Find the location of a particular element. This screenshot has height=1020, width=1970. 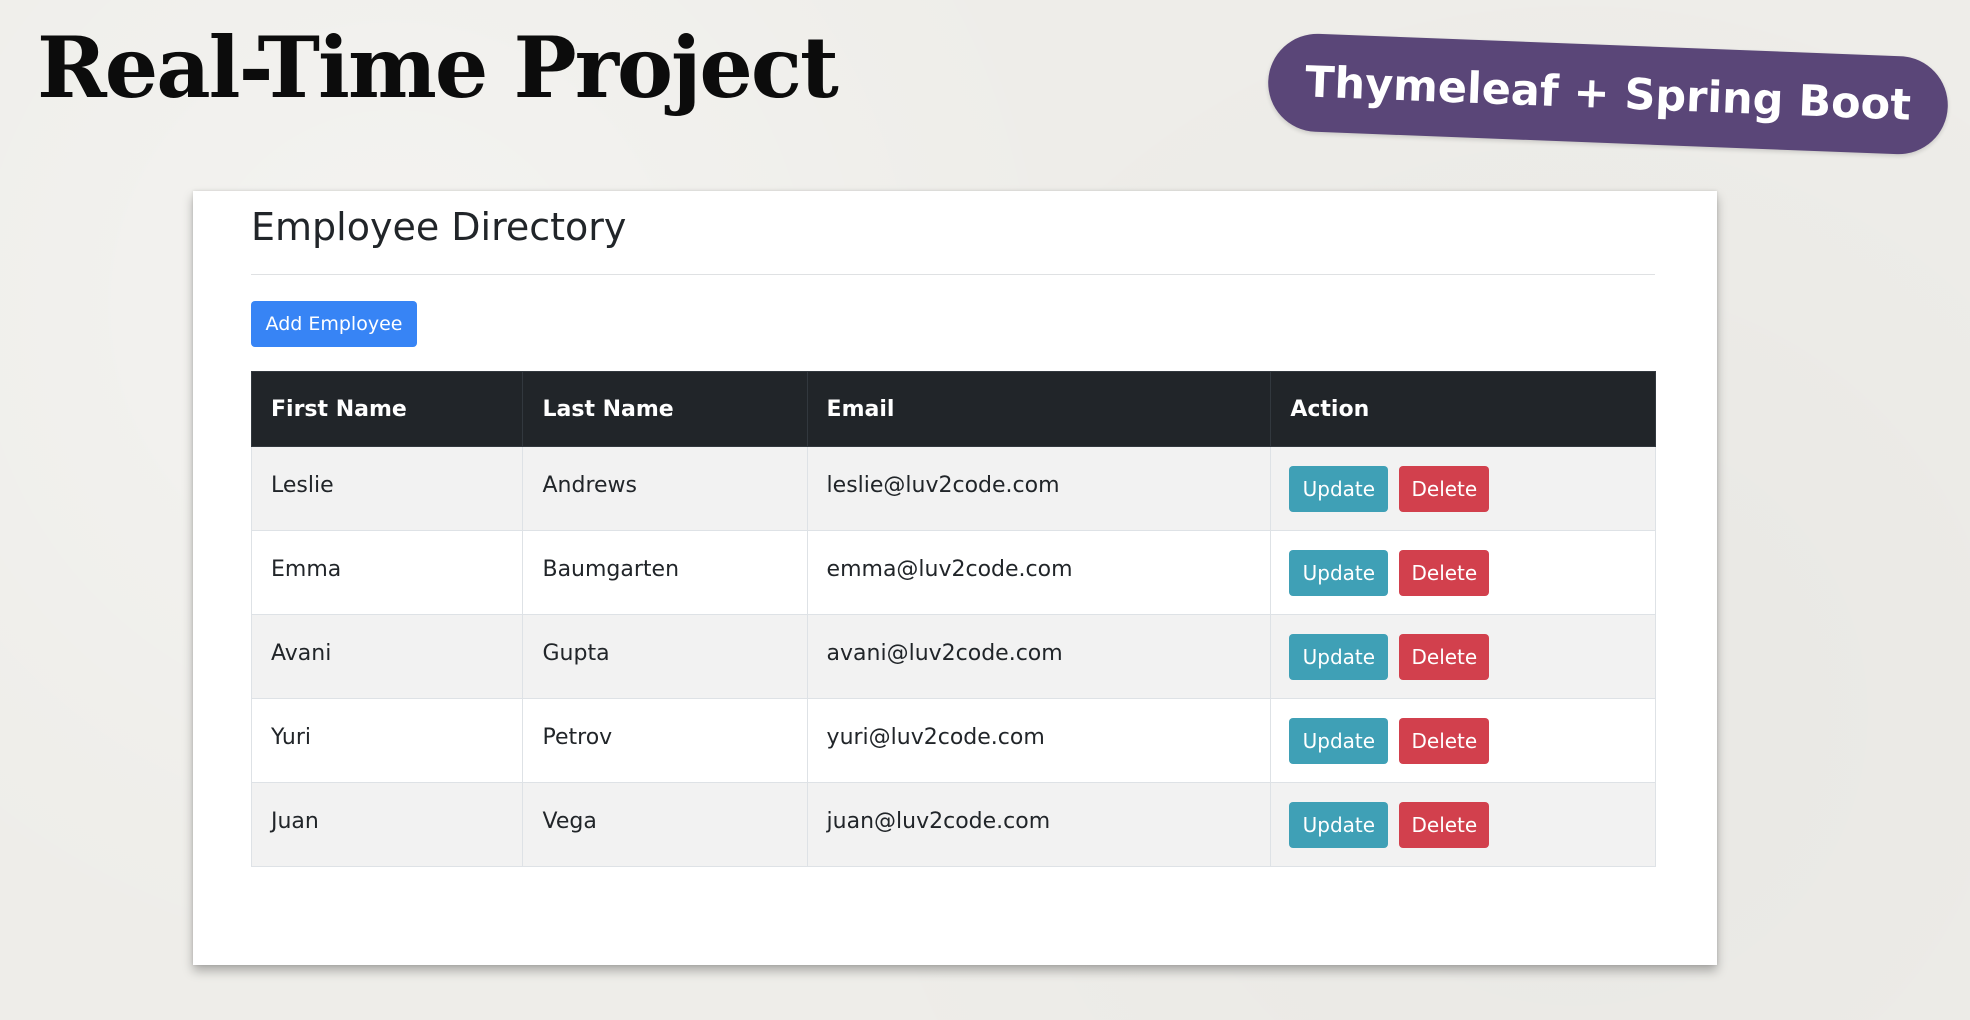

table-header: First Name Last Name Email Action is located at coordinates (953, 409).